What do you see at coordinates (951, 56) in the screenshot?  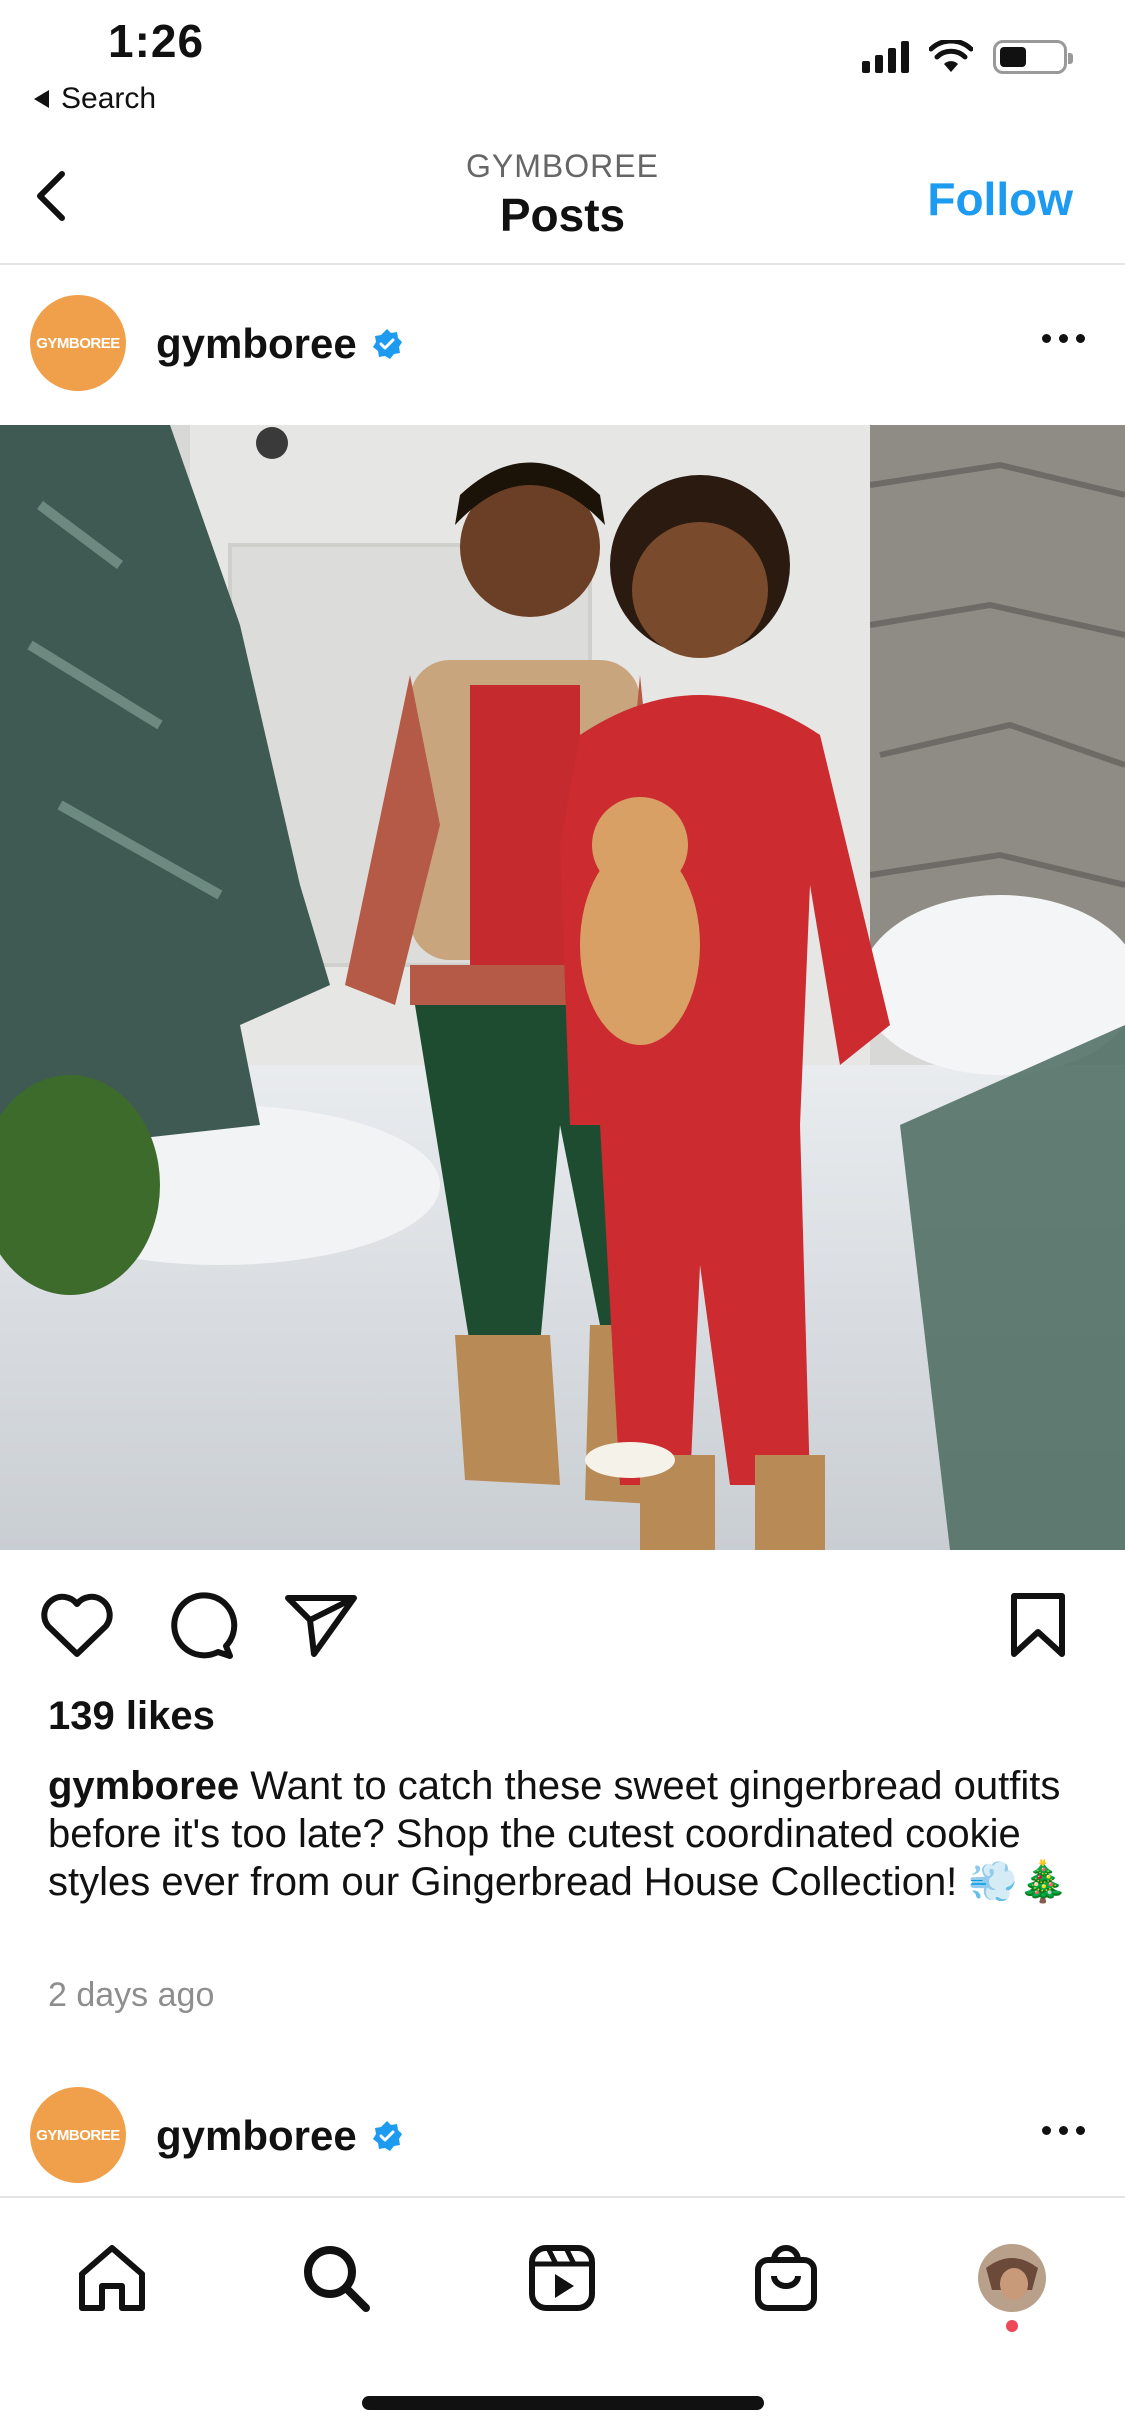 I see `wifi-icon` at bounding box center [951, 56].